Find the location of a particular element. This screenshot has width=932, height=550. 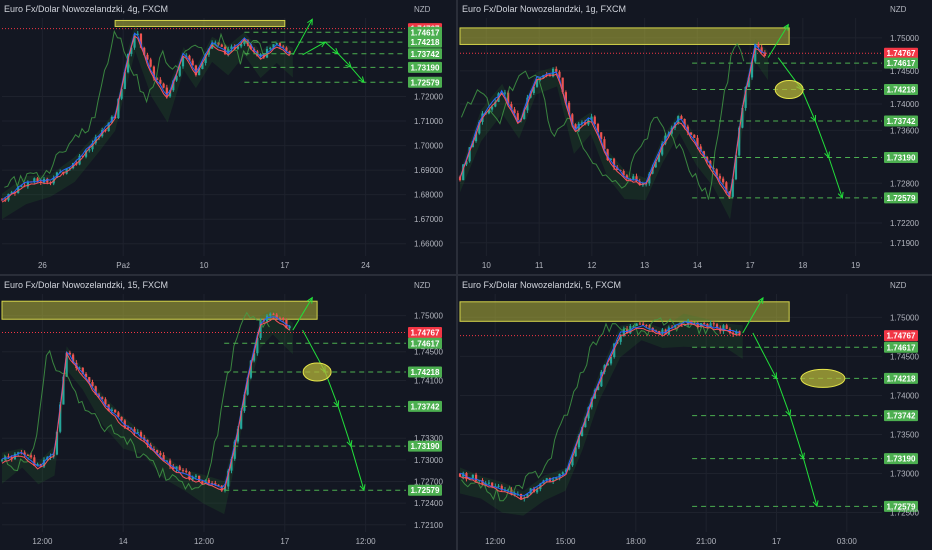

x-tick-label: 26 is located at coordinates (42, 265).